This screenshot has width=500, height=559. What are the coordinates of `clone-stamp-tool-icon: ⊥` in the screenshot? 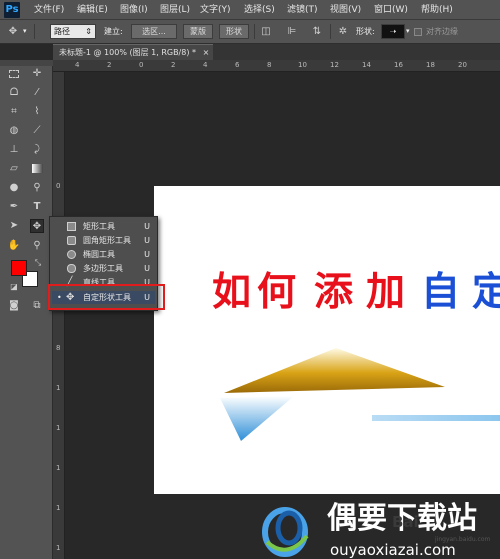 It's located at (14, 150).